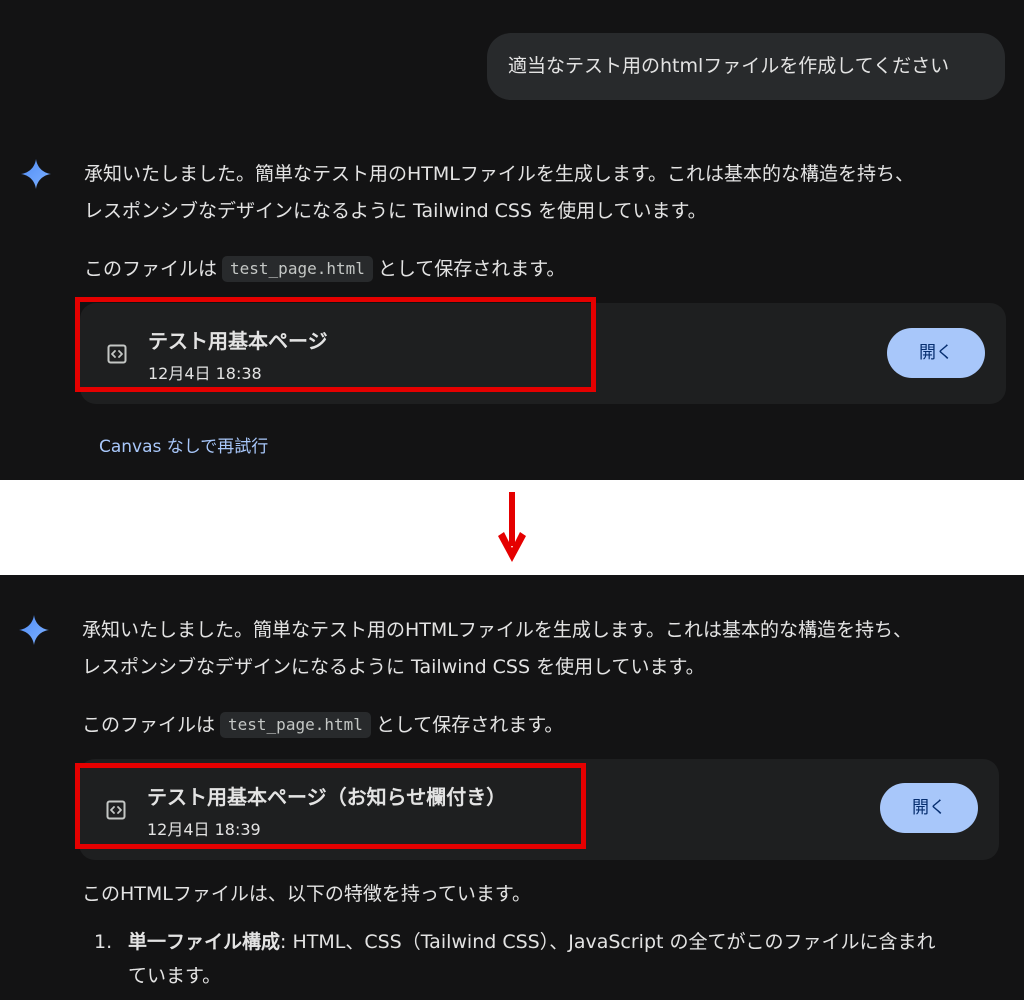 Image resolution: width=1024 pixels, height=1000 pixels. Describe the element at coordinates (204, 942) in the screenshot. I see `feature-title: 単一ファイル構成` at that location.